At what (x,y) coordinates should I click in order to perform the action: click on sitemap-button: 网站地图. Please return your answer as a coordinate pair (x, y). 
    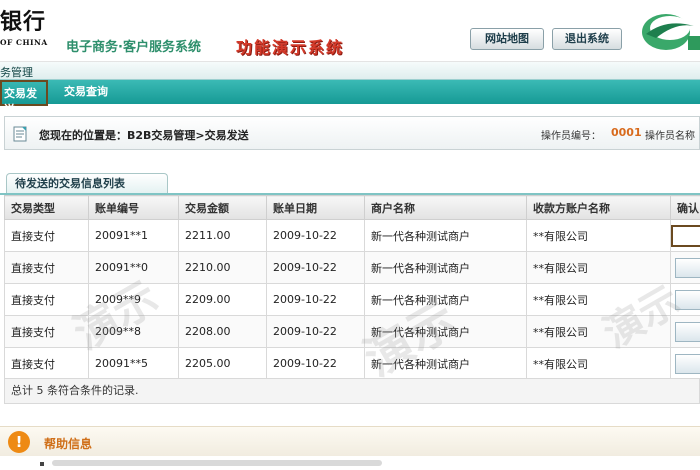
    Looking at the image, I should click on (507, 39).